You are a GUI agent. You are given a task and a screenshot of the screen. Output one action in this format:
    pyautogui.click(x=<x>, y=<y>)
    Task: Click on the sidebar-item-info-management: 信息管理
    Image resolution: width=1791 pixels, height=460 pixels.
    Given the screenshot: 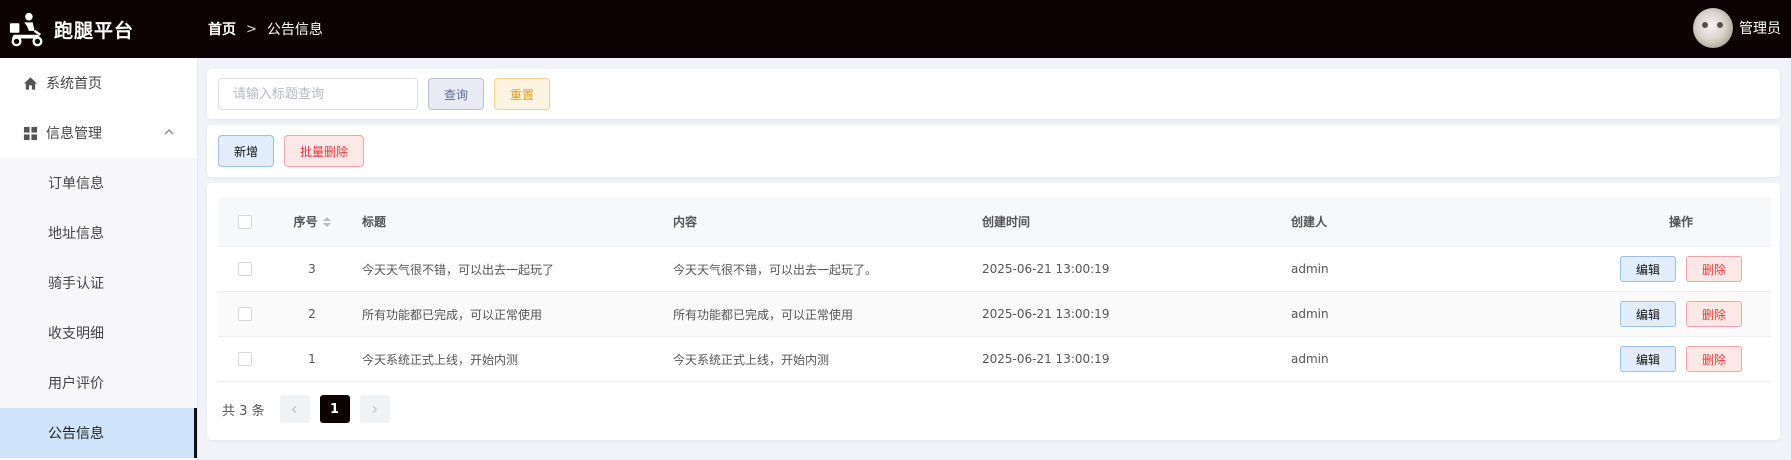 What is the action you would take?
    pyautogui.click(x=98, y=133)
    